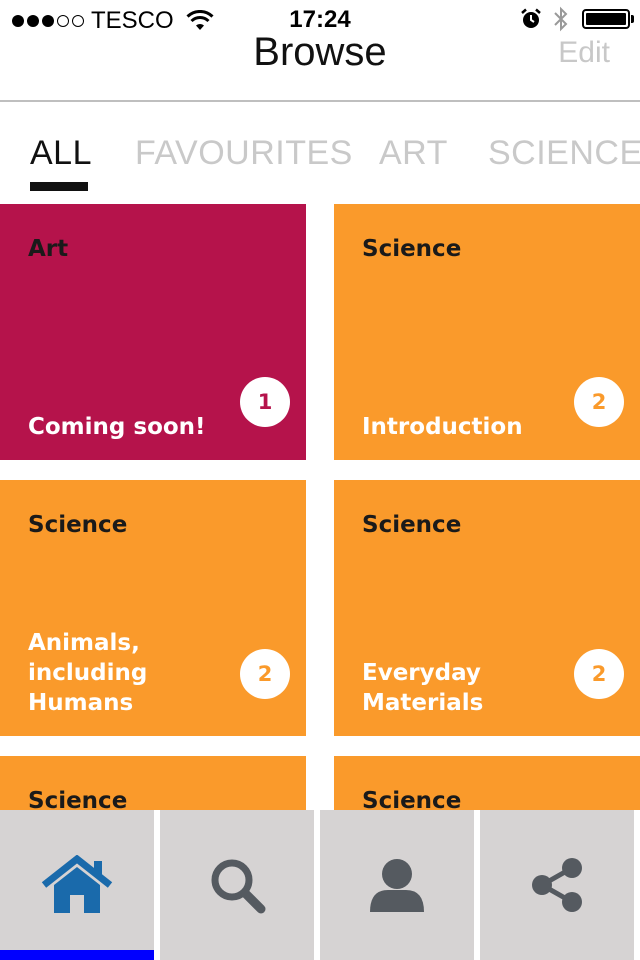  What do you see at coordinates (117, 427) in the screenshot?
I see `card-title: Coming soon!` at bounding box center [117, 427].